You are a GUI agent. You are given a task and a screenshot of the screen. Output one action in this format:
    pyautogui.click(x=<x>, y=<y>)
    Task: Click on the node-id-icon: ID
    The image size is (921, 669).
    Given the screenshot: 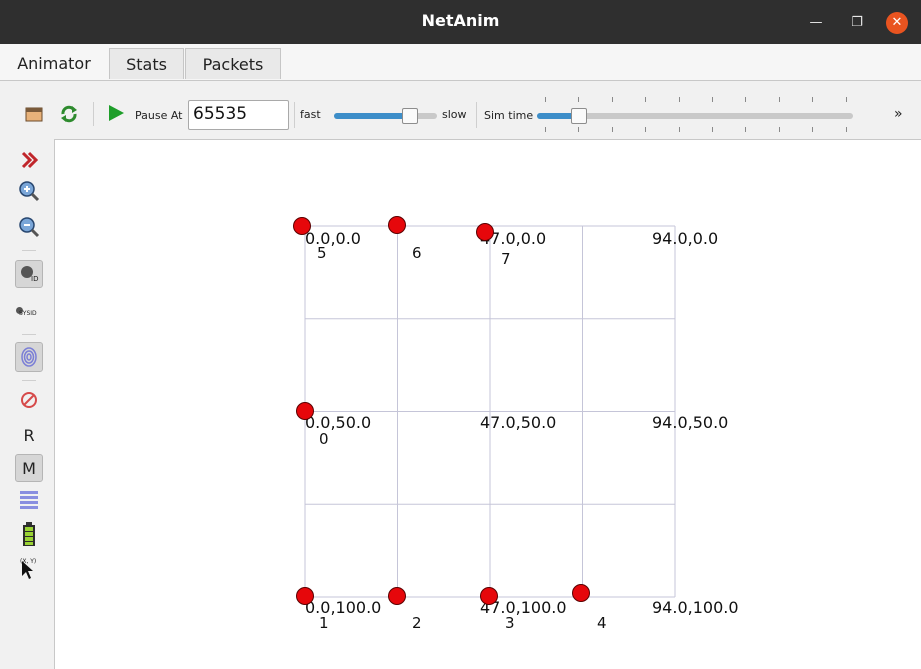 What is the action you would take?
    pyautogui.click(x=29, y=274)
    